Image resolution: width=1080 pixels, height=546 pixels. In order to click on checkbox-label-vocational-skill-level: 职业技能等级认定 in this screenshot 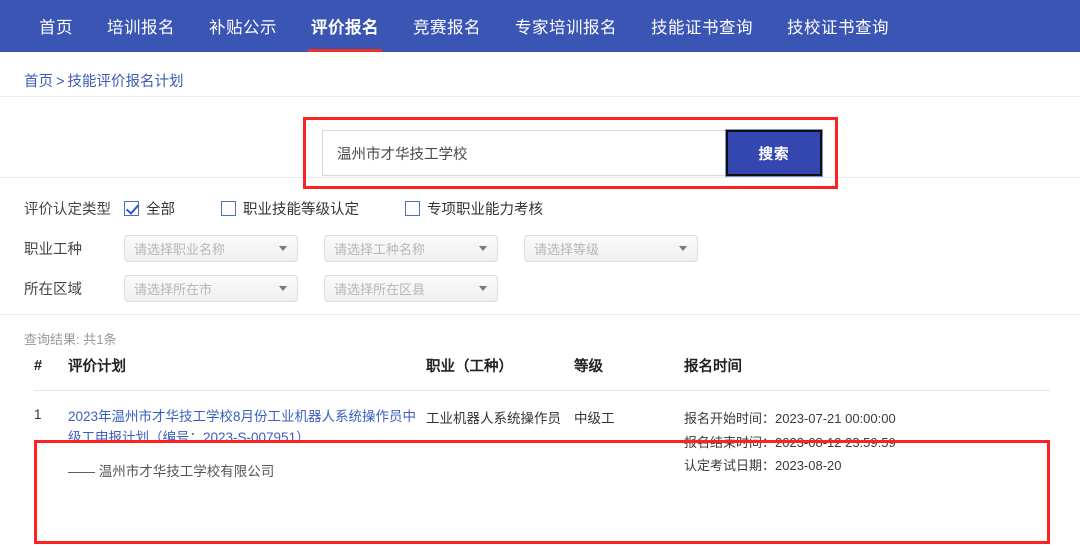, I will do `click(301, 209)`.